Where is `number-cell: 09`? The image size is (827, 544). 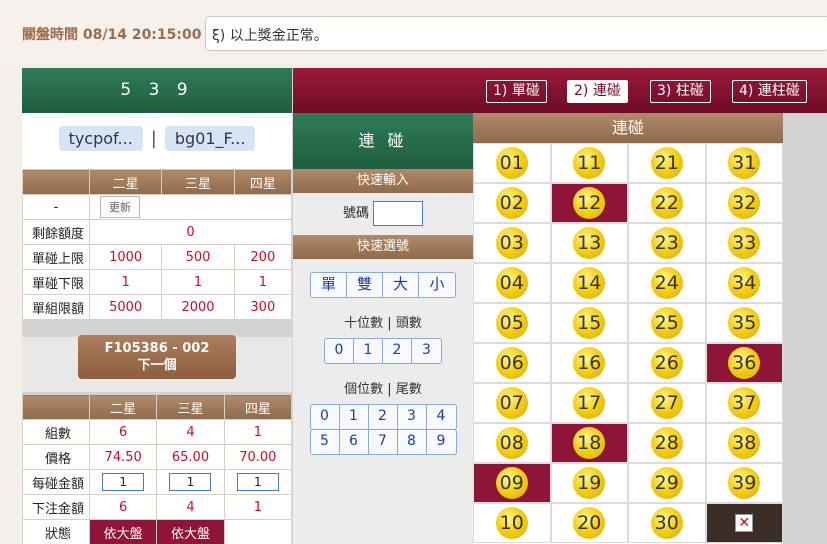
number-cell: 09 is located at coordinates (512, 483).